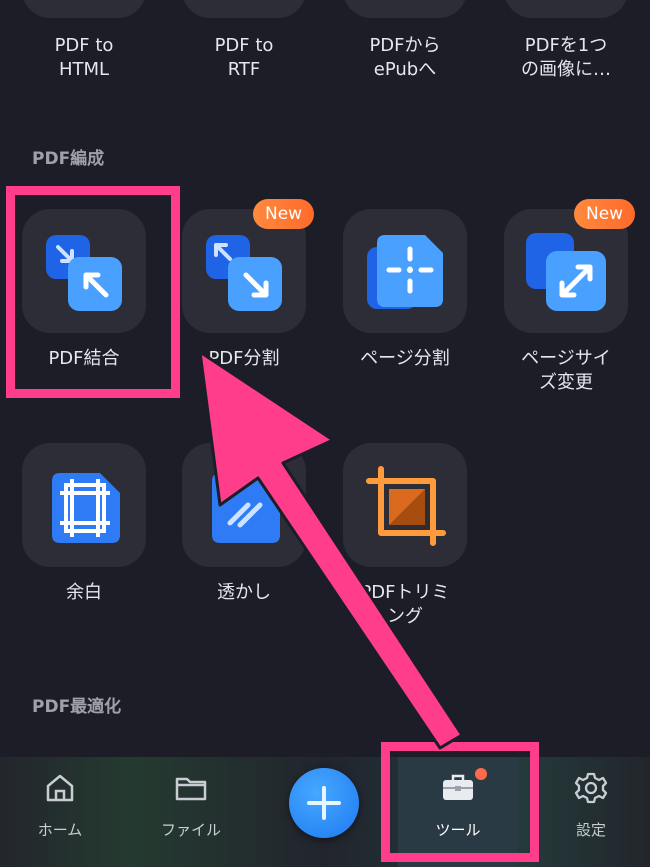  I want to click on tool-label: PDF to RTF, so click(244, 57).